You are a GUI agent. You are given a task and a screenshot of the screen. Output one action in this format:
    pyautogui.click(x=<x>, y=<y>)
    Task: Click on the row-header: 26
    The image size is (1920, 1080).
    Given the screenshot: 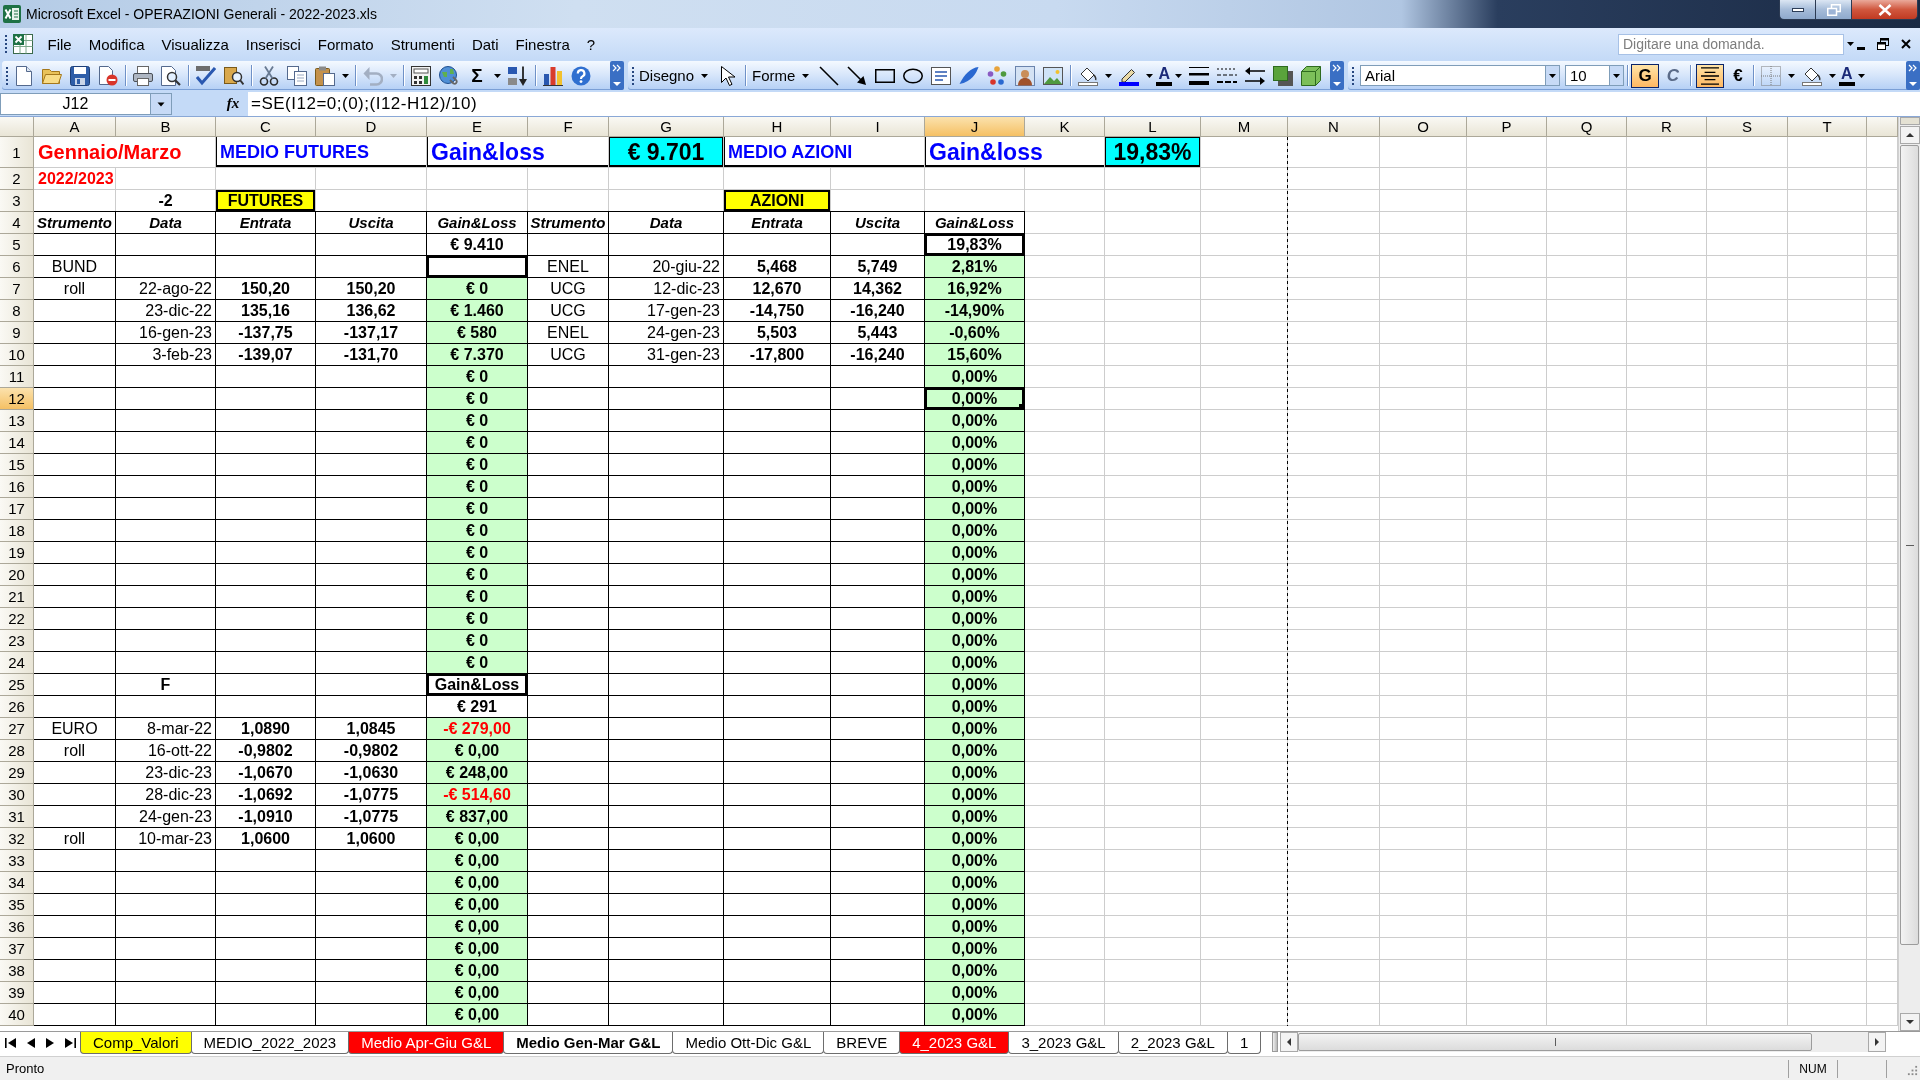 What is the action you would take?
    pyautogui.click(x=17, y=707)
    